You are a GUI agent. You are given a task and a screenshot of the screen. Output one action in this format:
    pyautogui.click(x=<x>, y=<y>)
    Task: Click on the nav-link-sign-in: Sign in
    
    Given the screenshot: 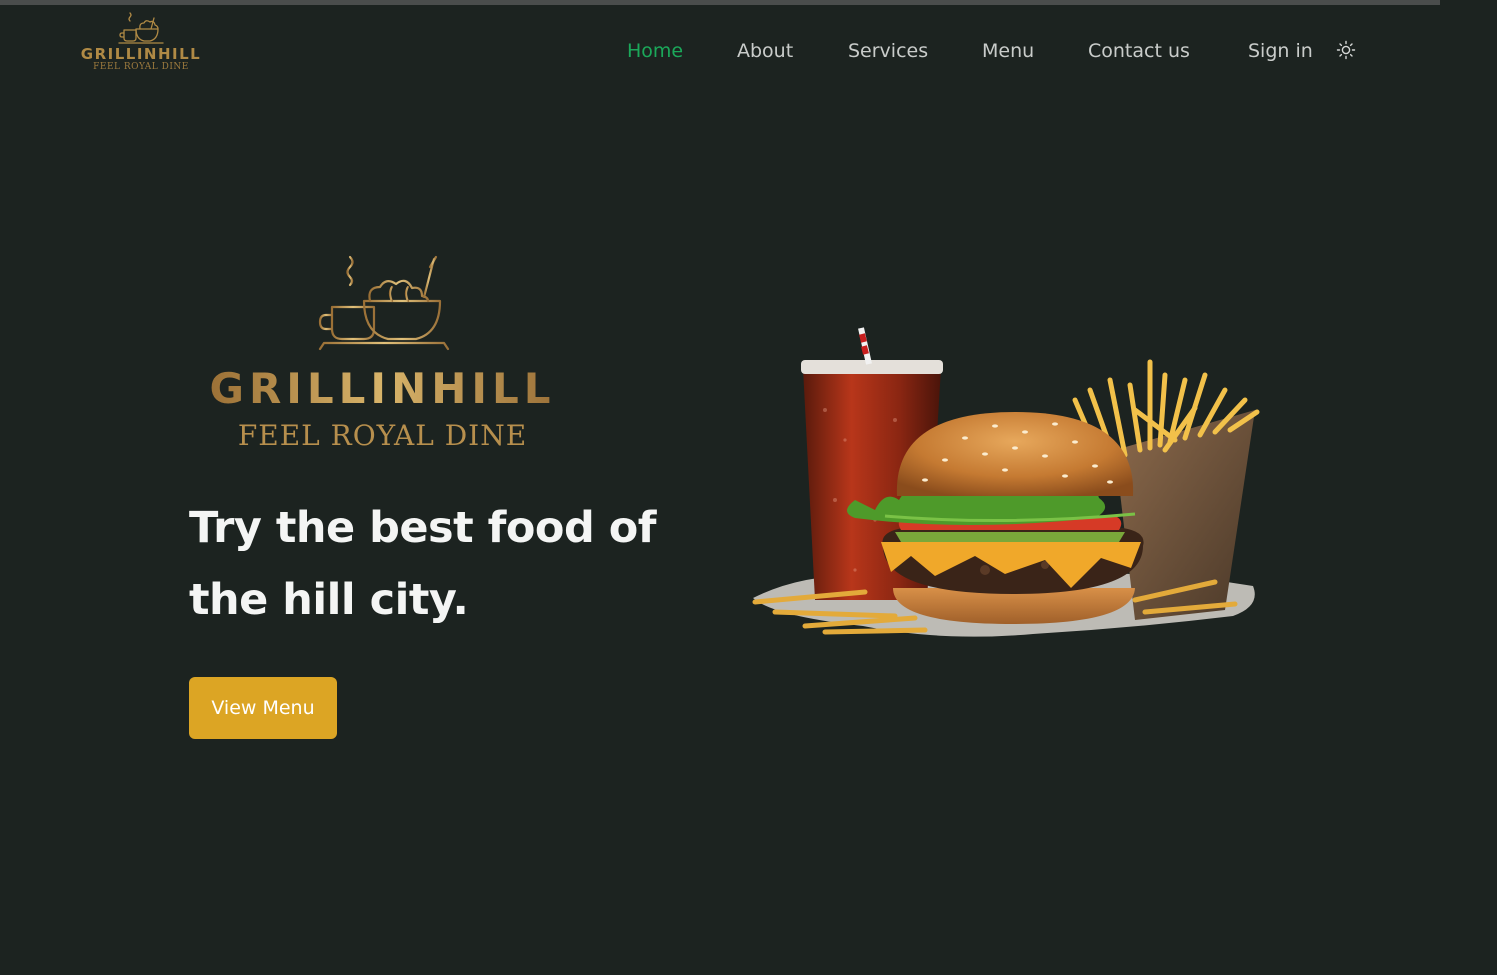 What is the action you would take?
    pyautogui.click(x=1280, y=51)
    